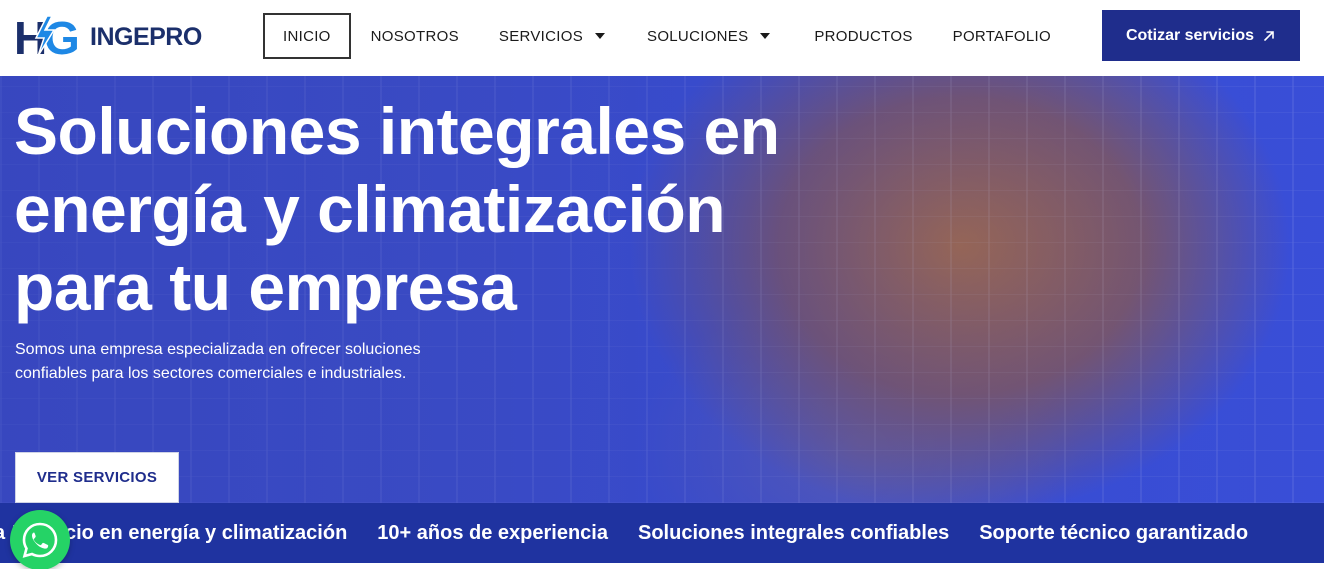 This screenshot has width=1324, height=569. I want to click on nav-item-label: NOSOTROS, so click(414, 36).